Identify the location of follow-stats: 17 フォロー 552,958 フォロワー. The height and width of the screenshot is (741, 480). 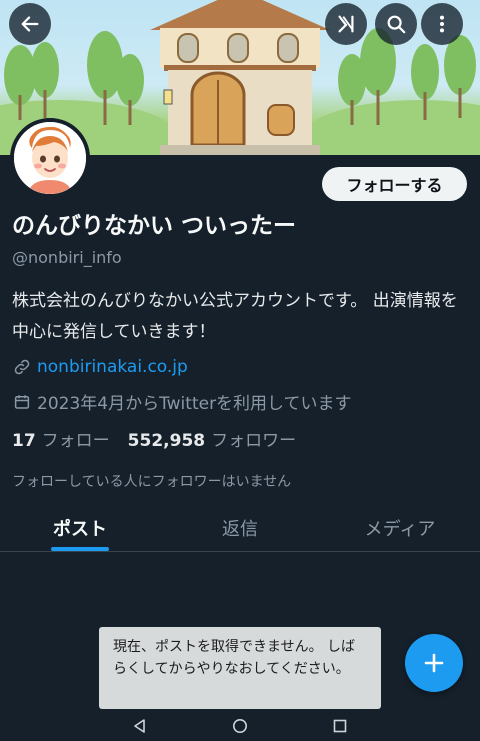
(154, 438).